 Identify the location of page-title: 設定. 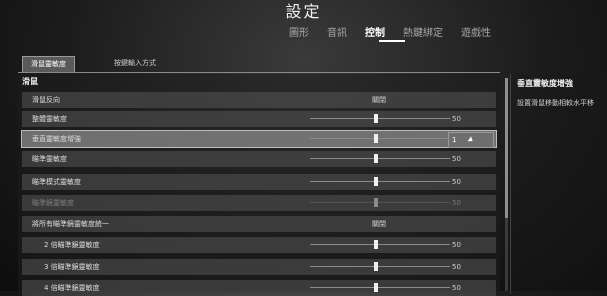
(303, 11).